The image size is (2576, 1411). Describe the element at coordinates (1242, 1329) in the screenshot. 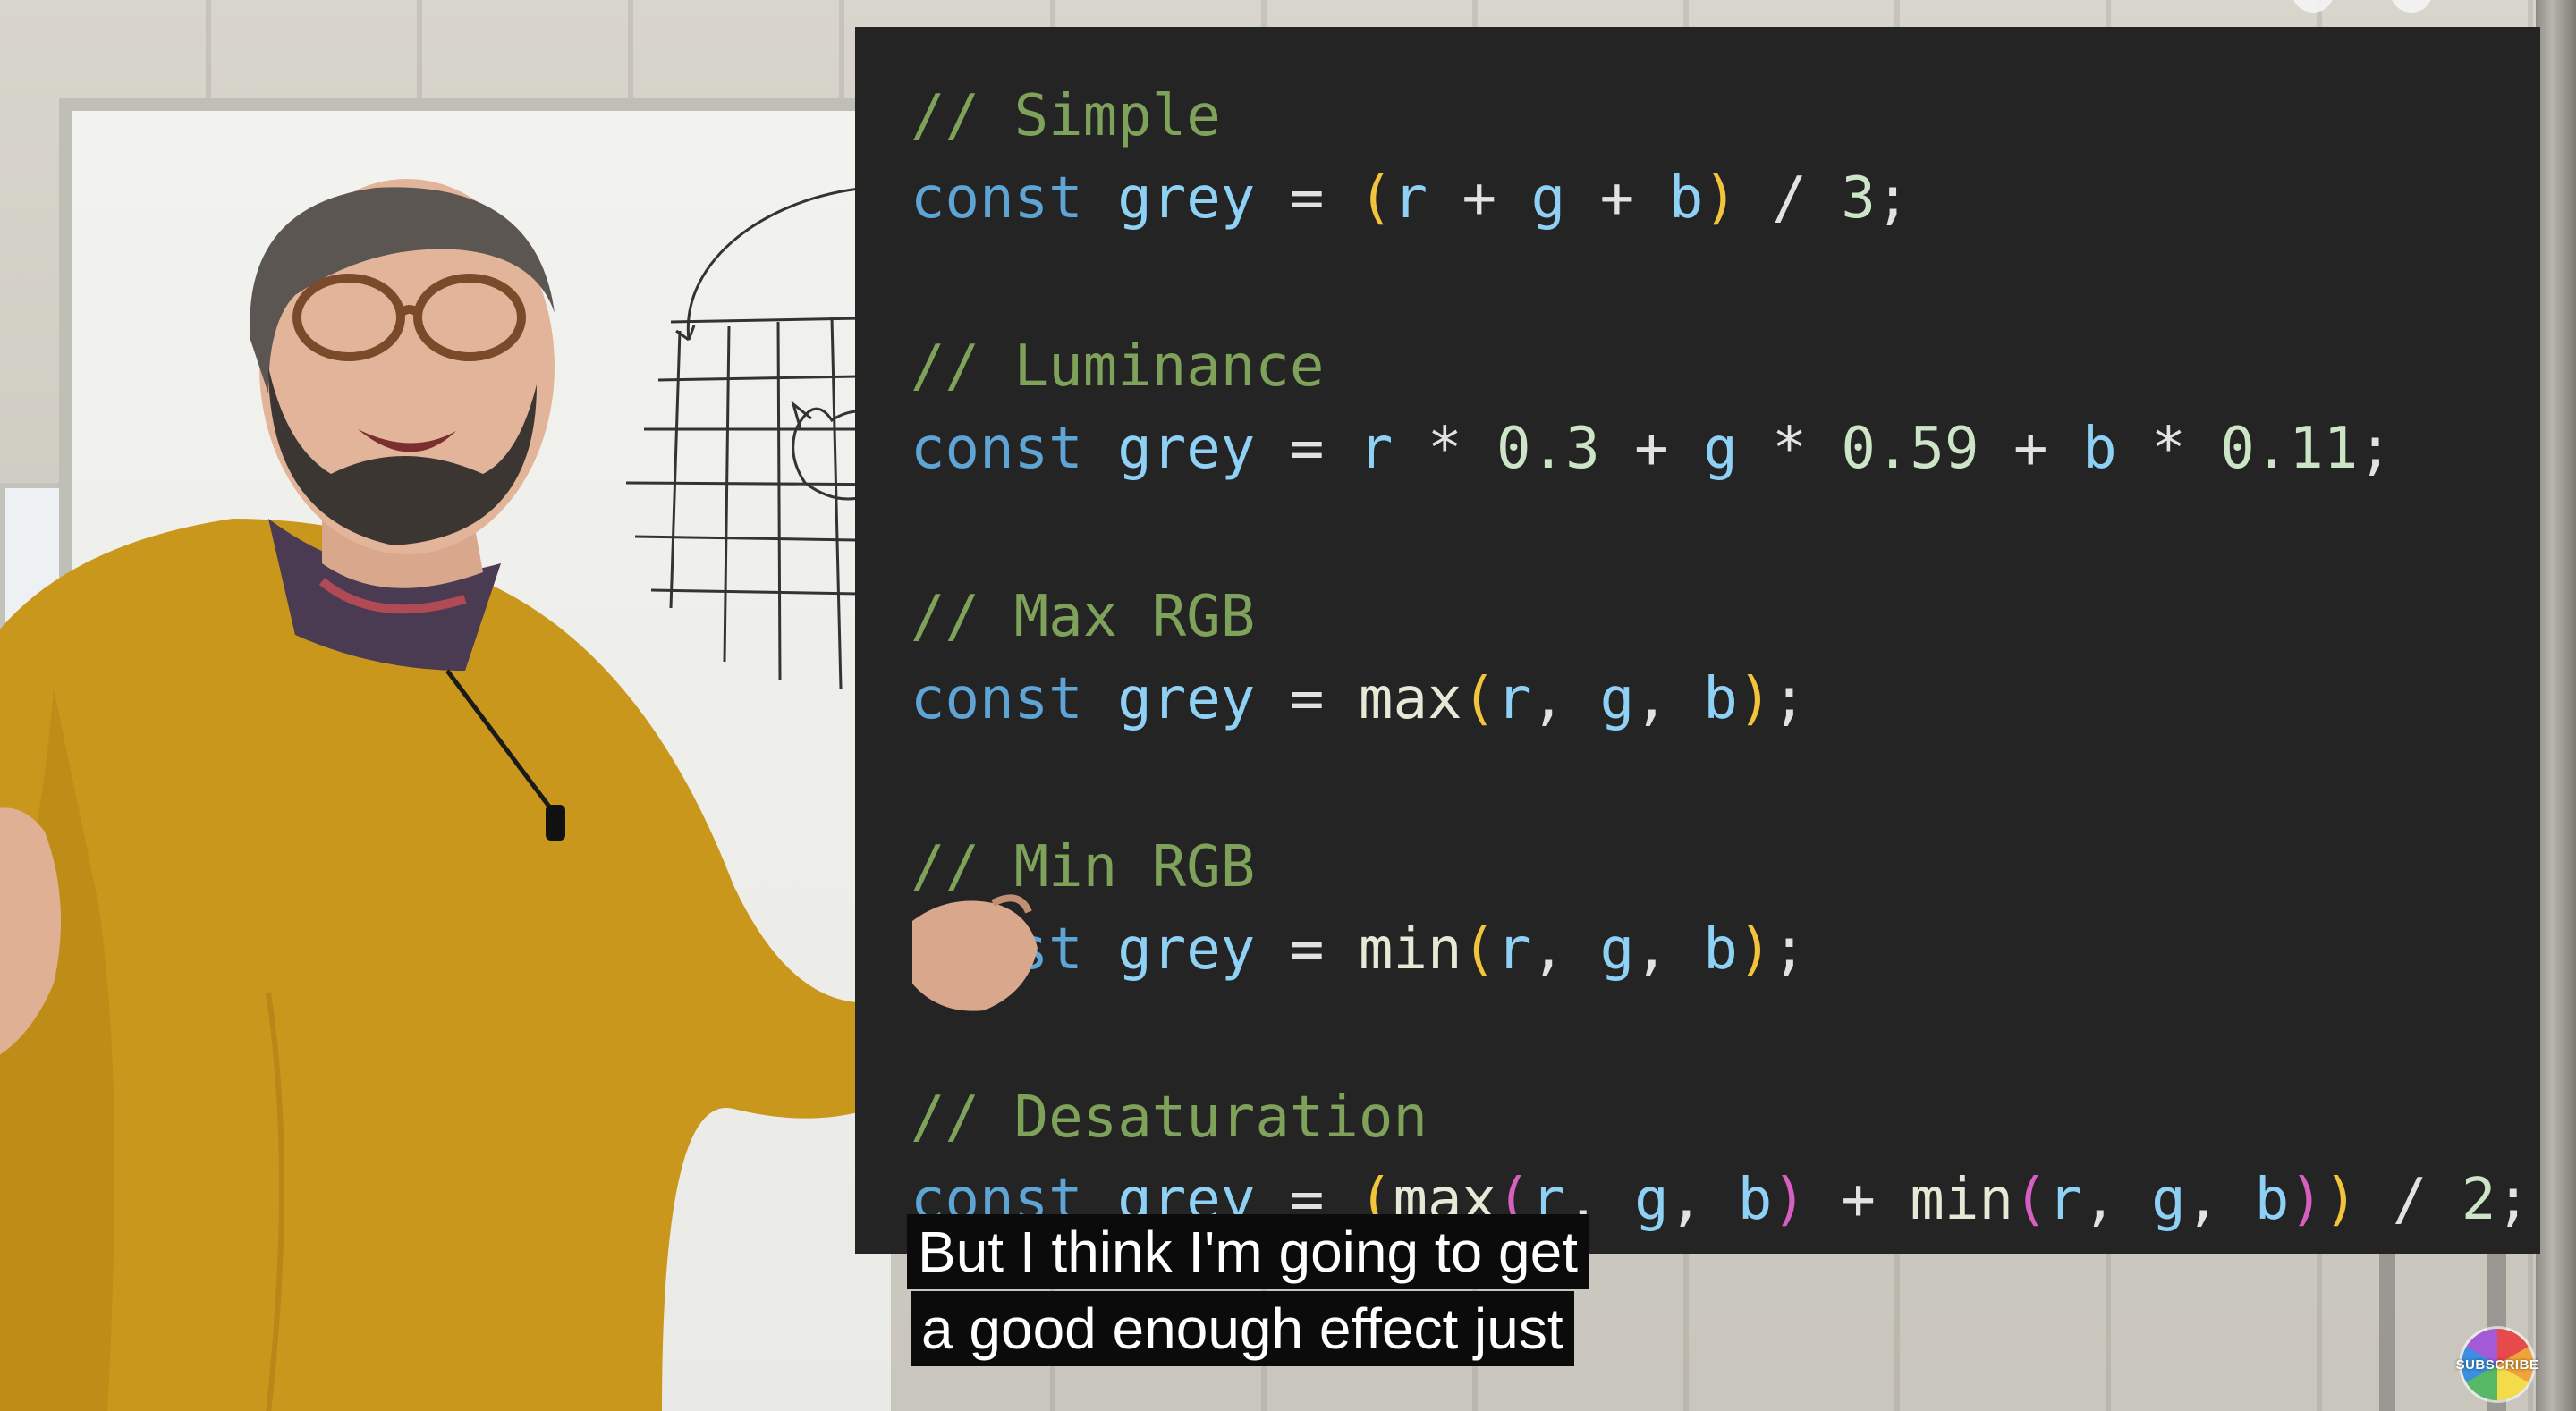

I see `subtitle-line-2: a good enough effect just` at that location.